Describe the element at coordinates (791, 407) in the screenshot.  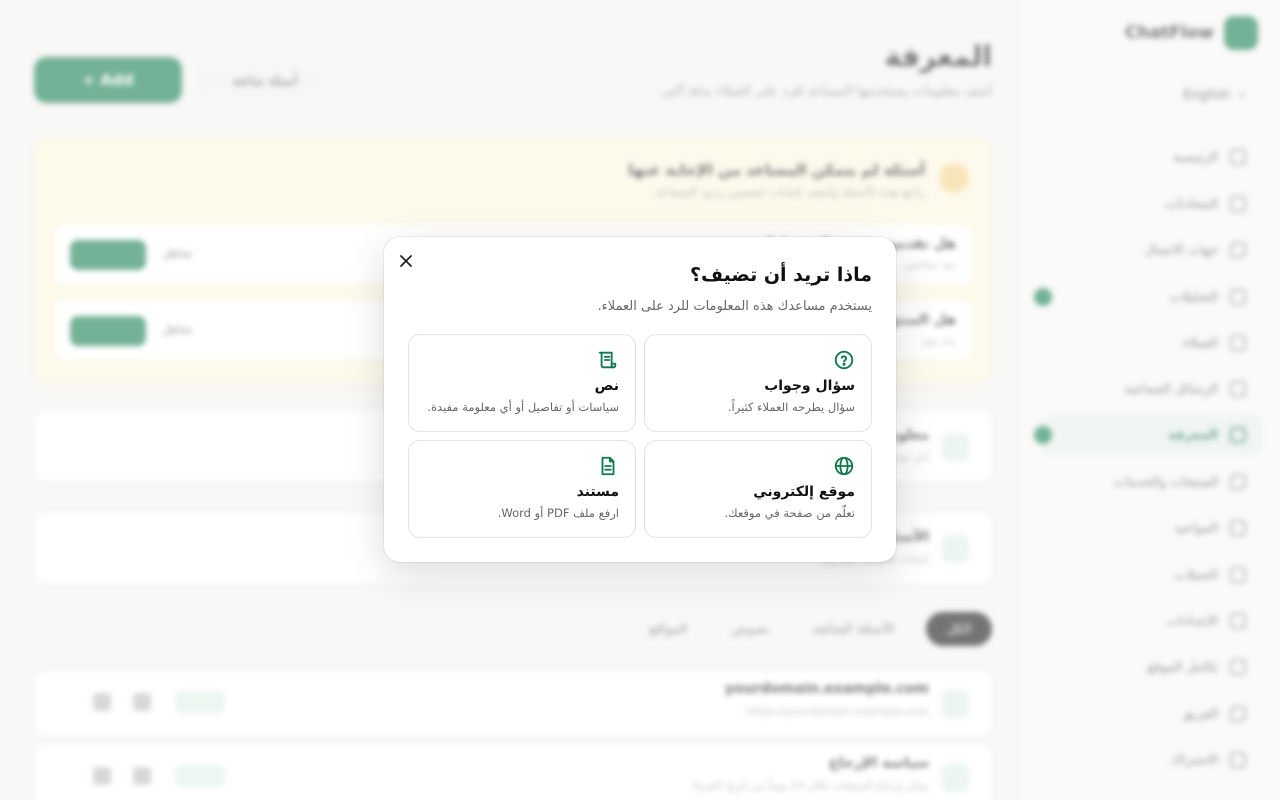
I see `option-description: سؤال يطرحه العملاء كثيراً.` at that location.